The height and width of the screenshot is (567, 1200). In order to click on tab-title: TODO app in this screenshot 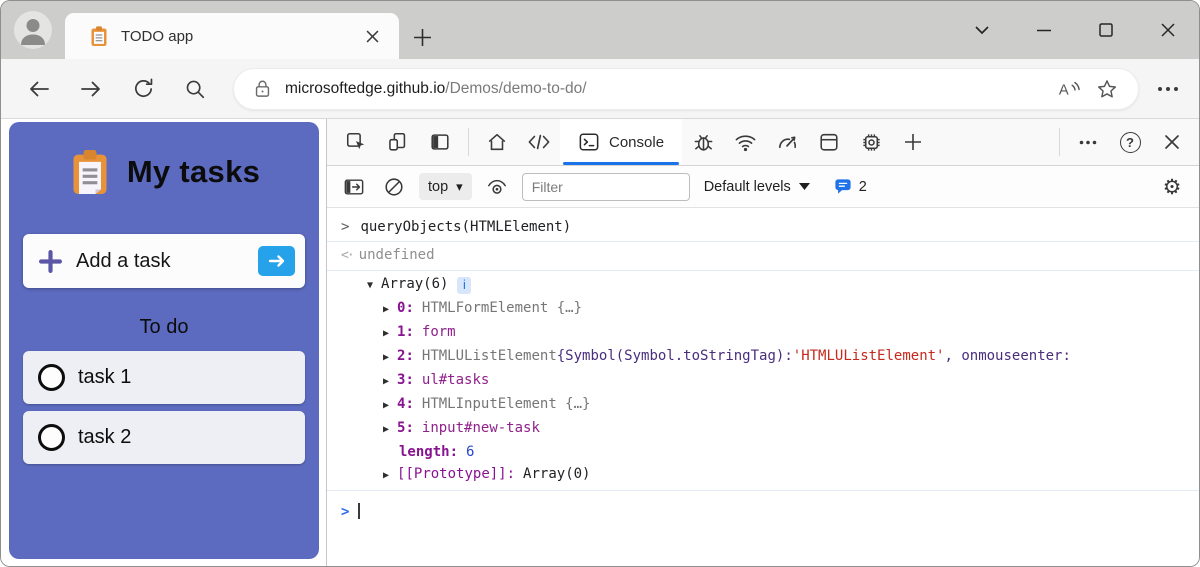, I will do `click(157, 36)`.